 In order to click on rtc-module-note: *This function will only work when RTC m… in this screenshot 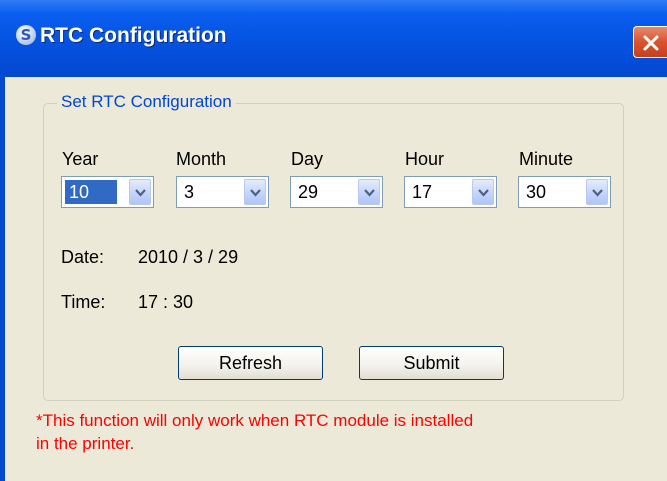, I will do `click(316, 432)`.